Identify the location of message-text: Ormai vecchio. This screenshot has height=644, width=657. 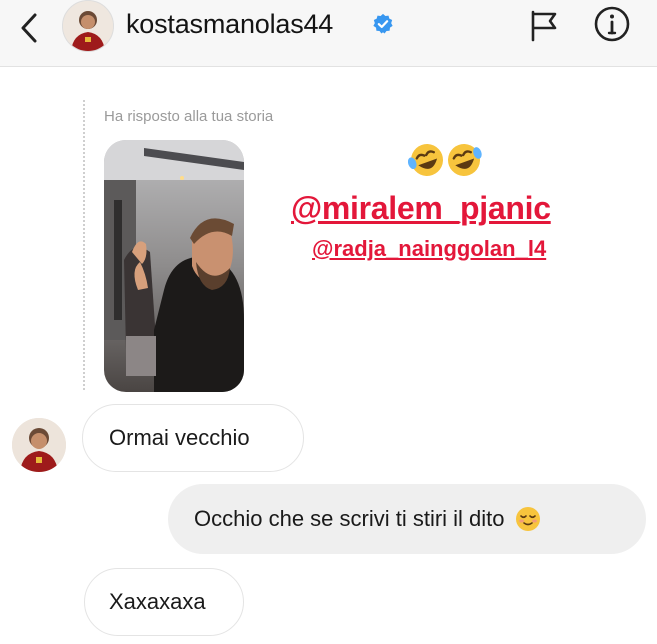
(179, 437).